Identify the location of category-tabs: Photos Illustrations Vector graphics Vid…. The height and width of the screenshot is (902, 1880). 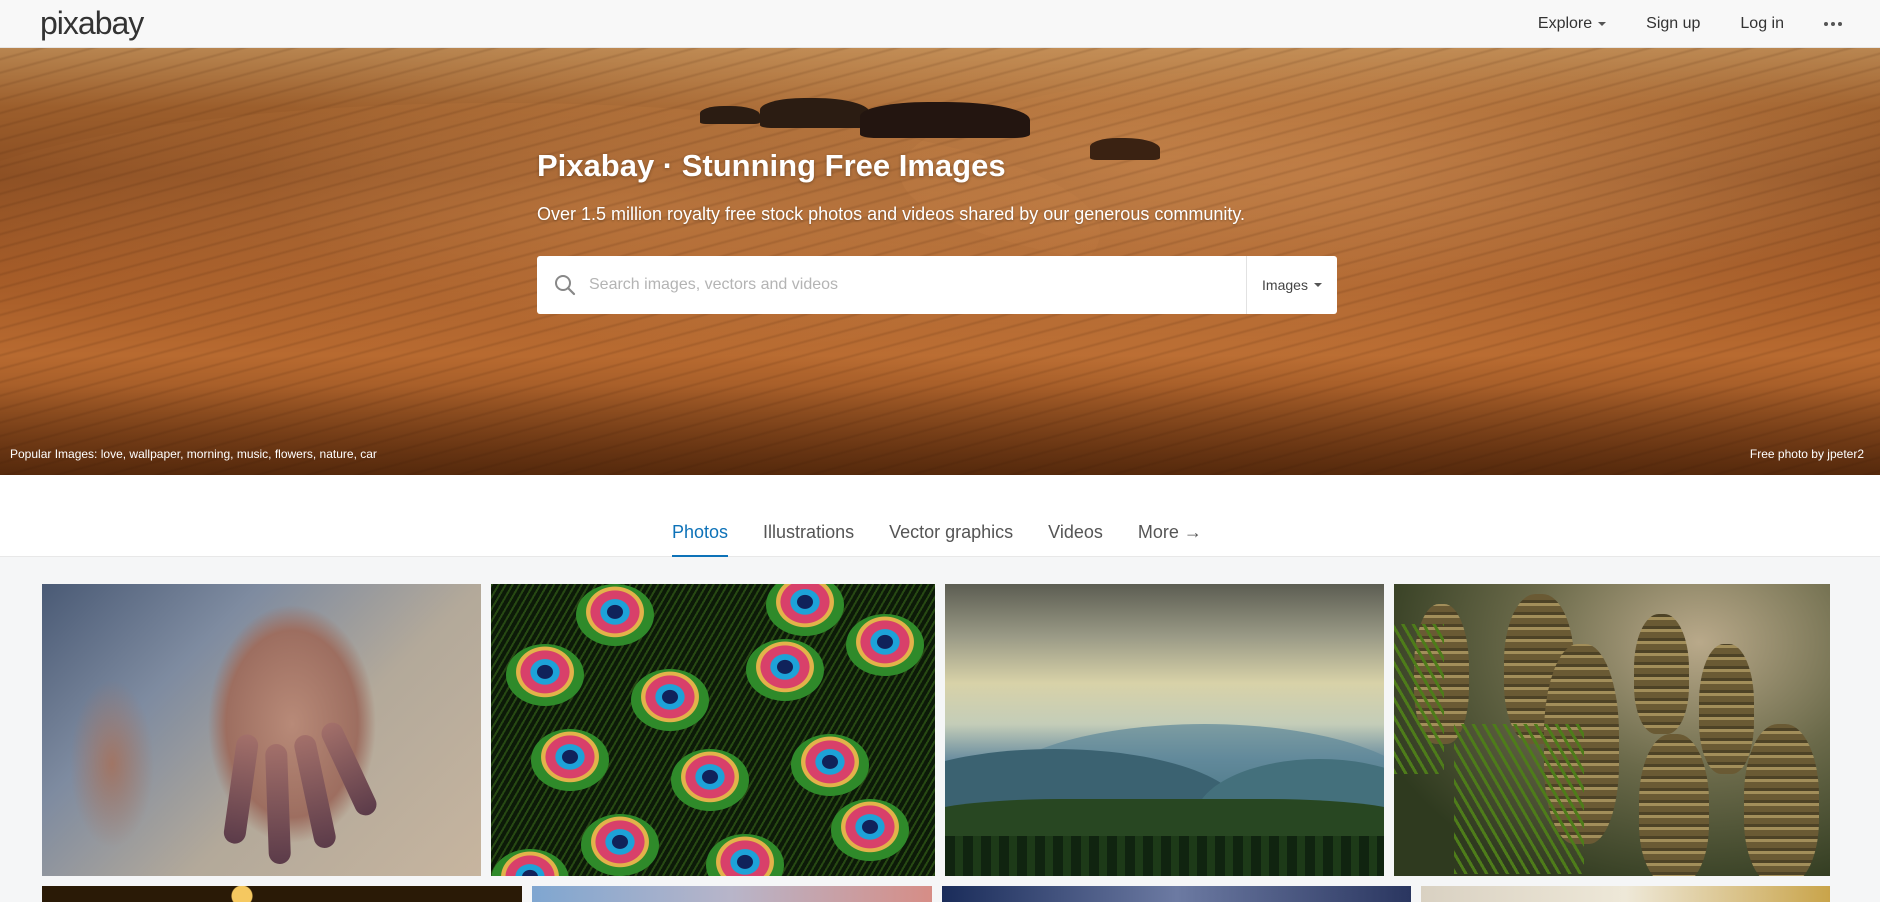
(954, 539).